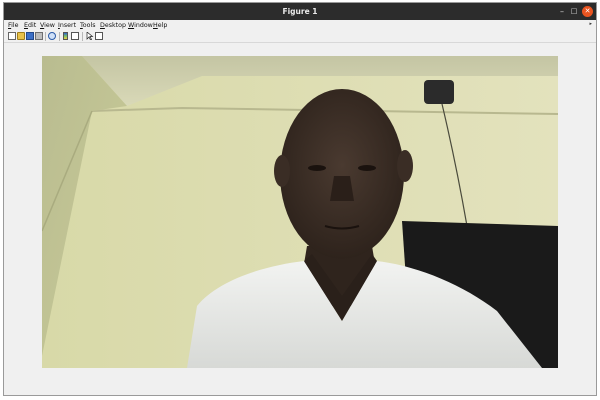  I want to click on title-bar: Figure 1 – □ ✕, so click(300, 11).